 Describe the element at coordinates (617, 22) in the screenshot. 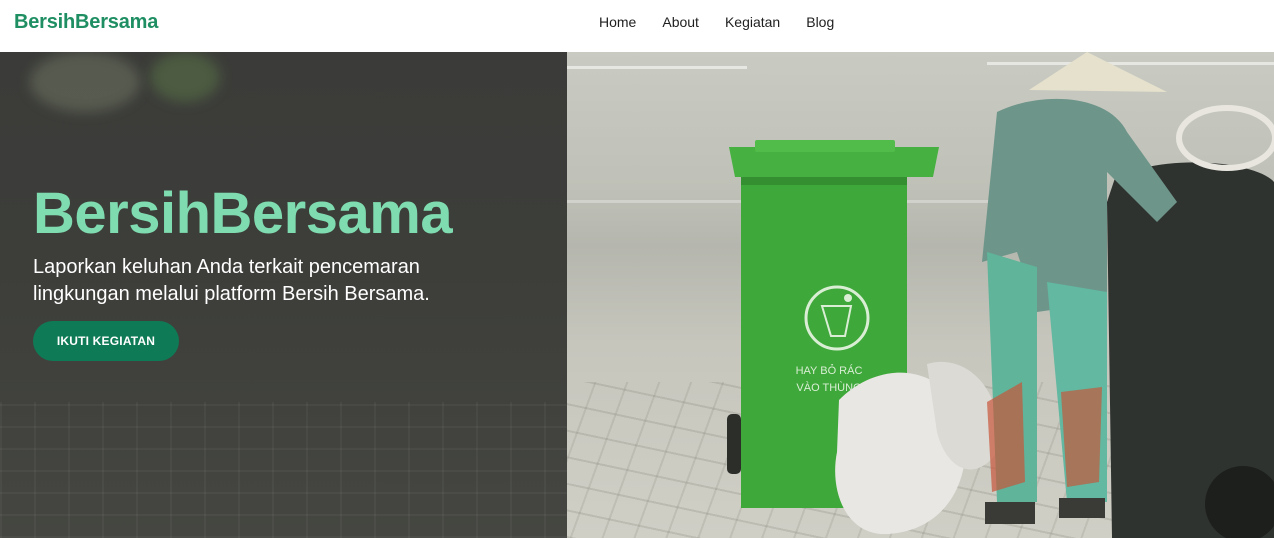

I see `nav-link-home: Home` at that location.